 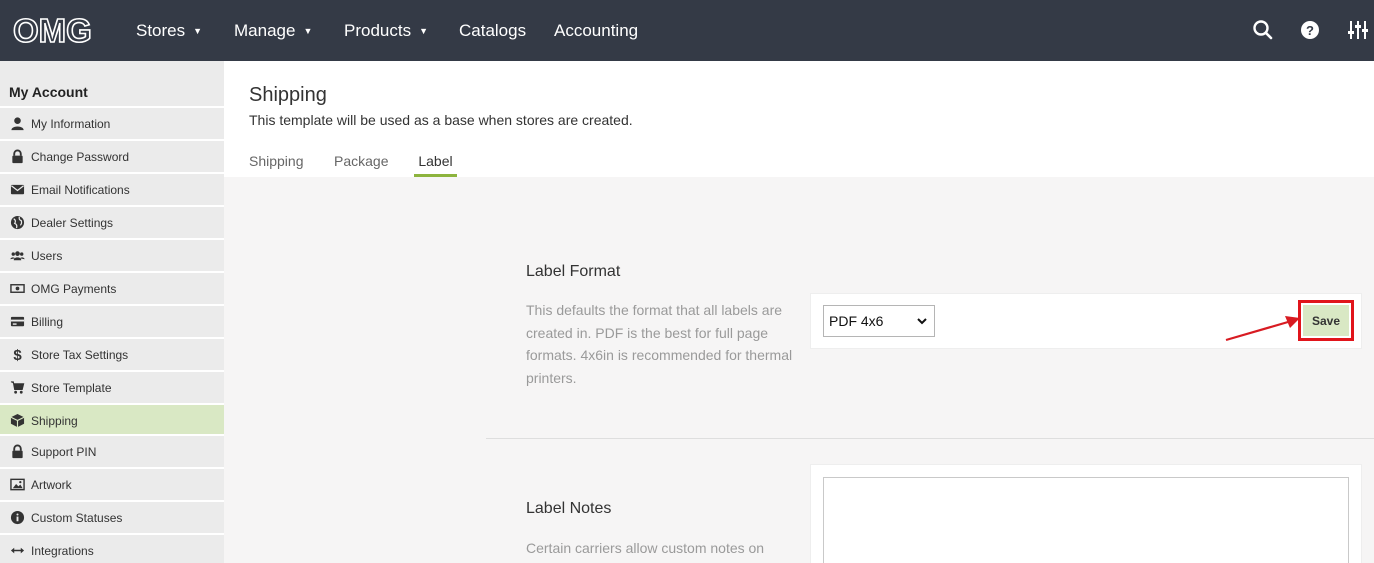 What do you see at coordinates (596, 30) in the screenshot?
I see `nav-accounting: Accounting` at bounding box center [596, 30].